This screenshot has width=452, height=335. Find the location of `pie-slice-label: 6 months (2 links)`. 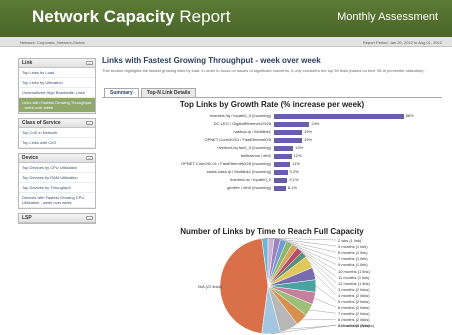

pie-slice-label: 6 months (2 links) is located at coordinates (354, 308).